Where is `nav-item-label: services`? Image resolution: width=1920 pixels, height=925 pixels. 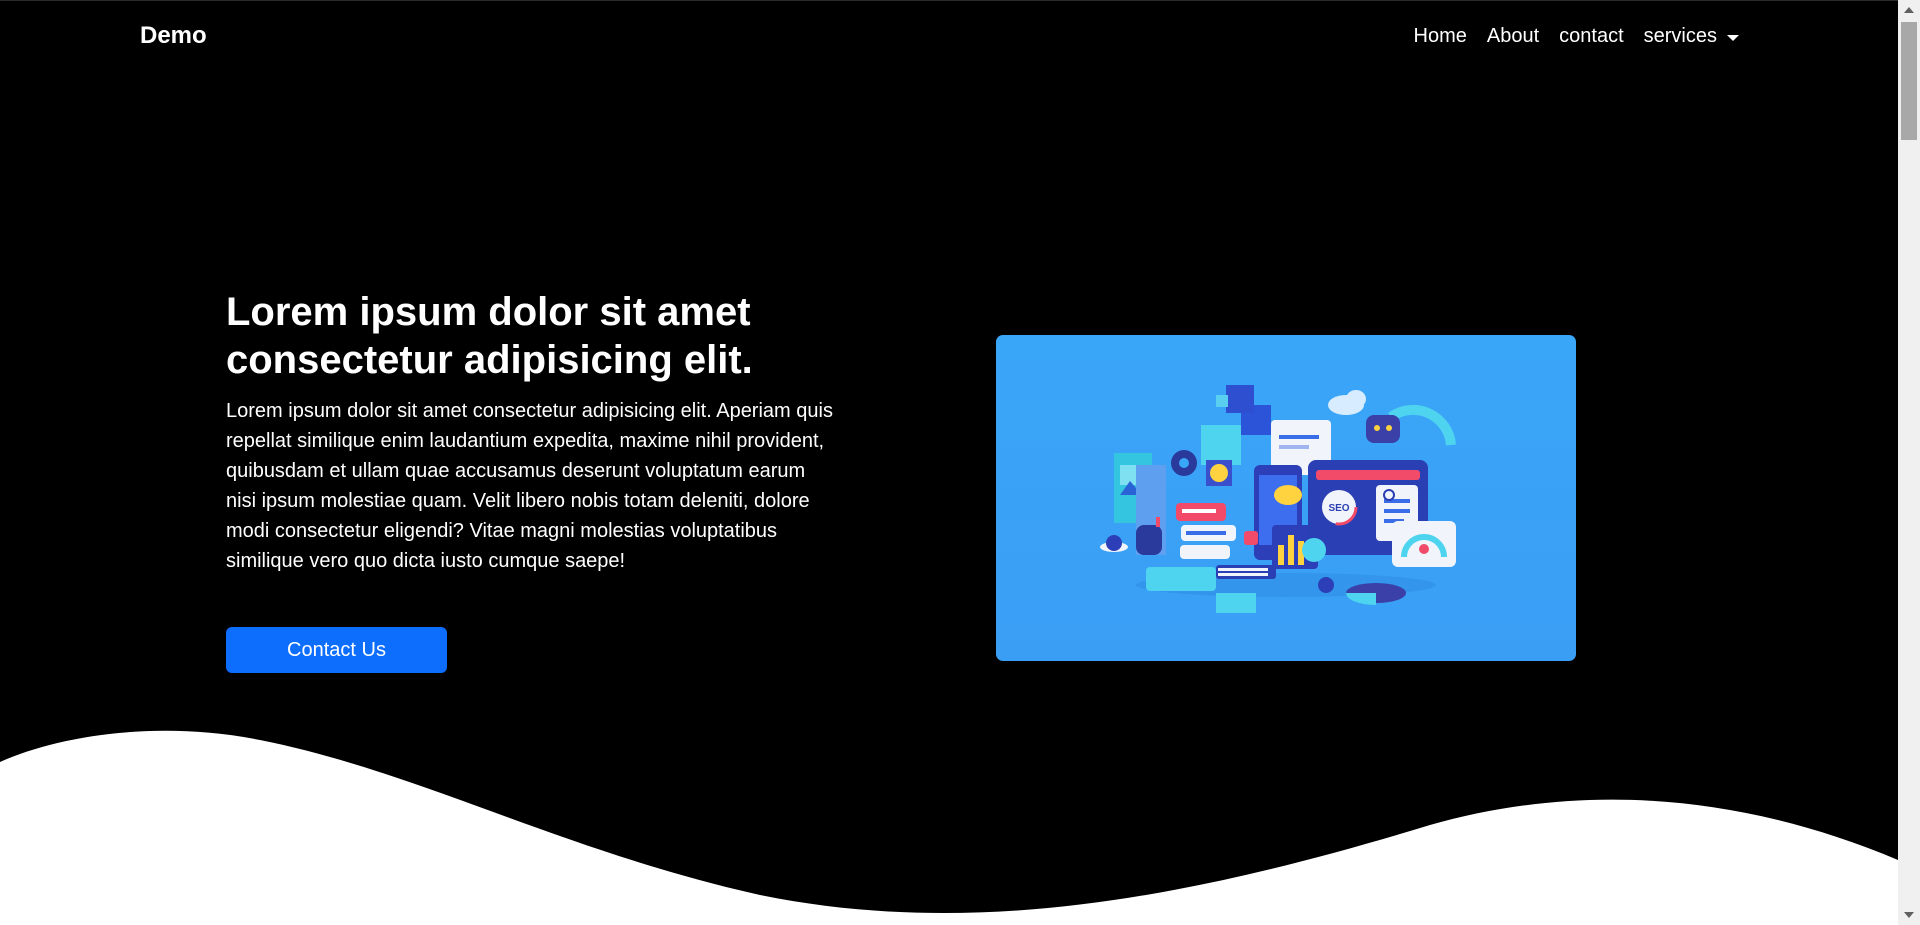 nav-item-label: services is located at coordinates (1680, 36).